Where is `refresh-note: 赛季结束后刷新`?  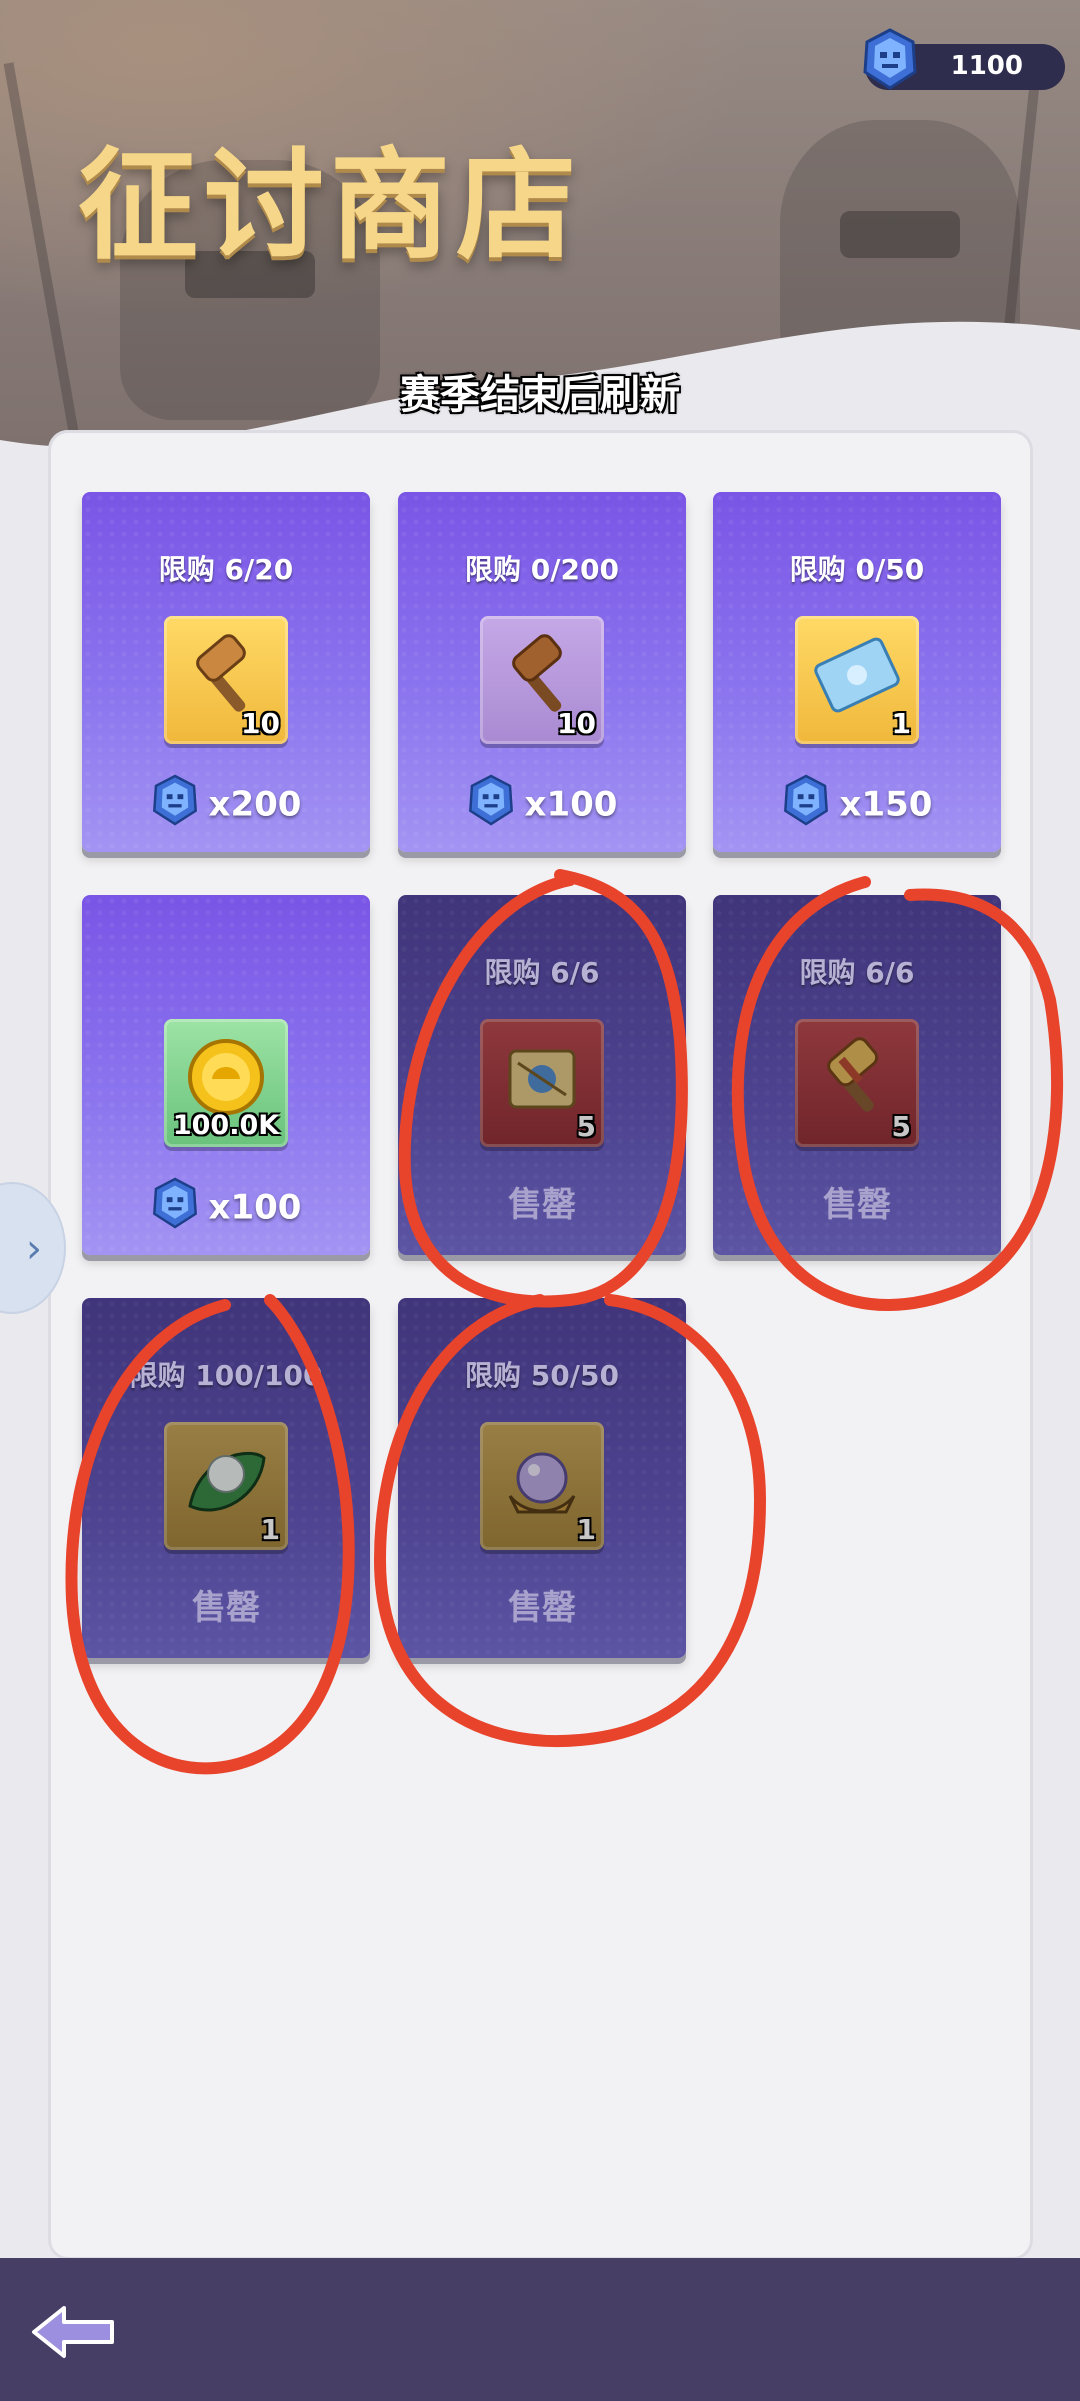
refresh-note: 赛季结束后刷新 is located at coordinates (540, 395).